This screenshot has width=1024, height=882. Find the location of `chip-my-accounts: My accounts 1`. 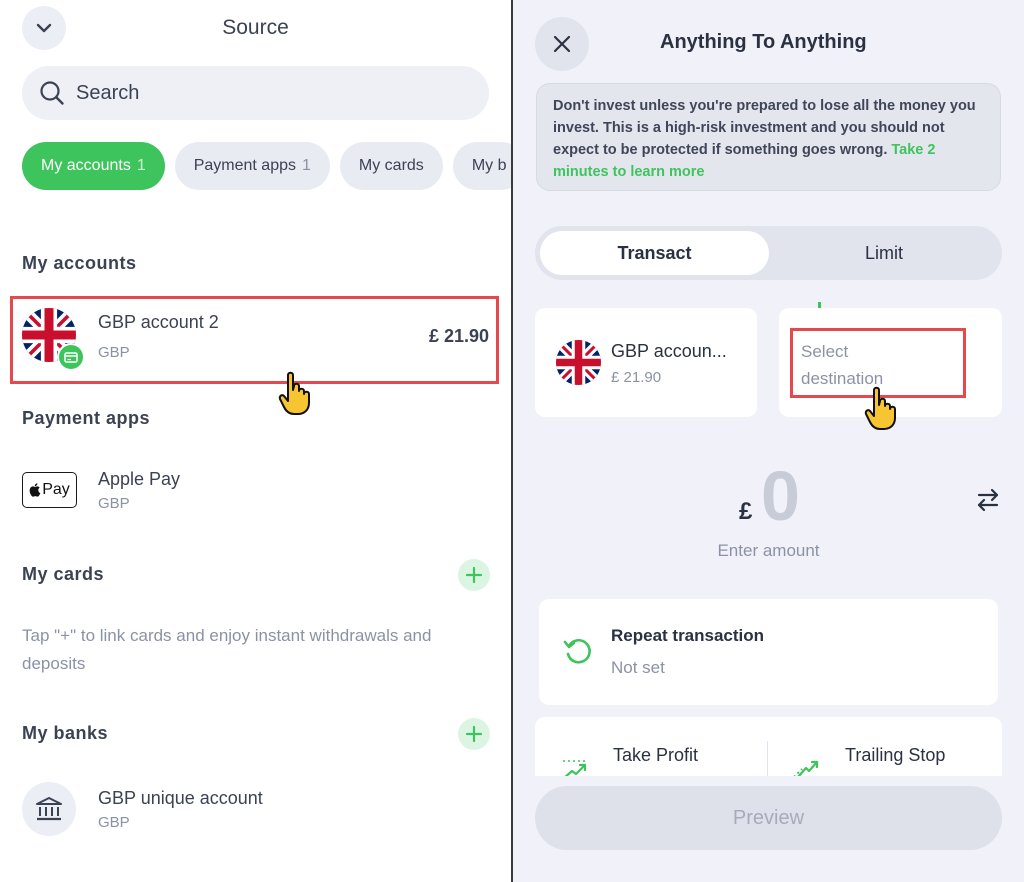

chip-my-accounts: My accounts 1 is located at coordinates (93, 166).